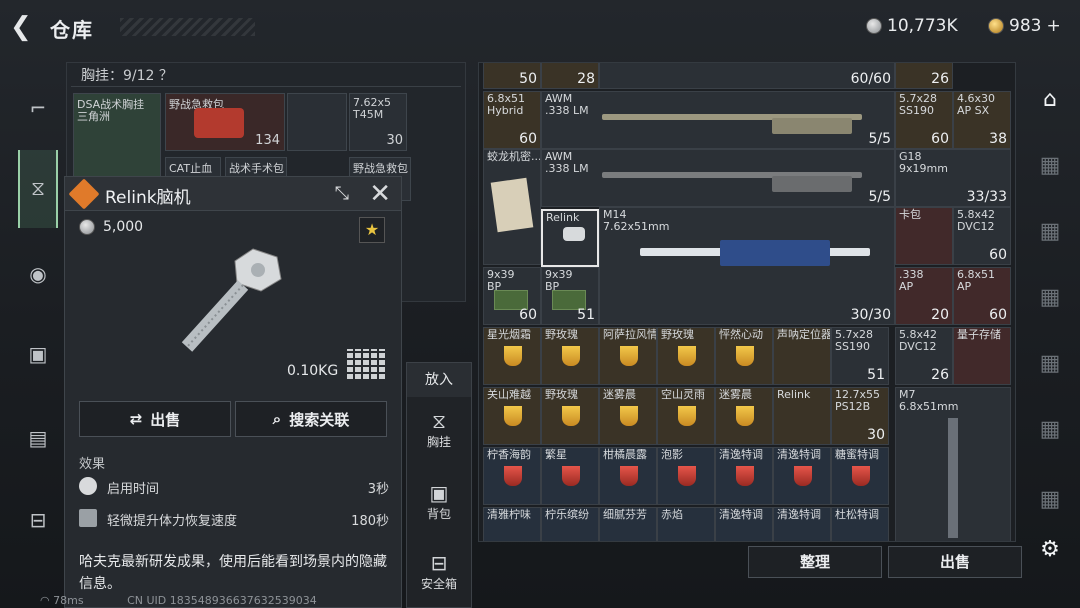 Image resolution: width=1080 pixels, height=608 pixels. Describe the element at coordinates (380, 194) in the screenshot. I see `close-icon: ✕` at that location.